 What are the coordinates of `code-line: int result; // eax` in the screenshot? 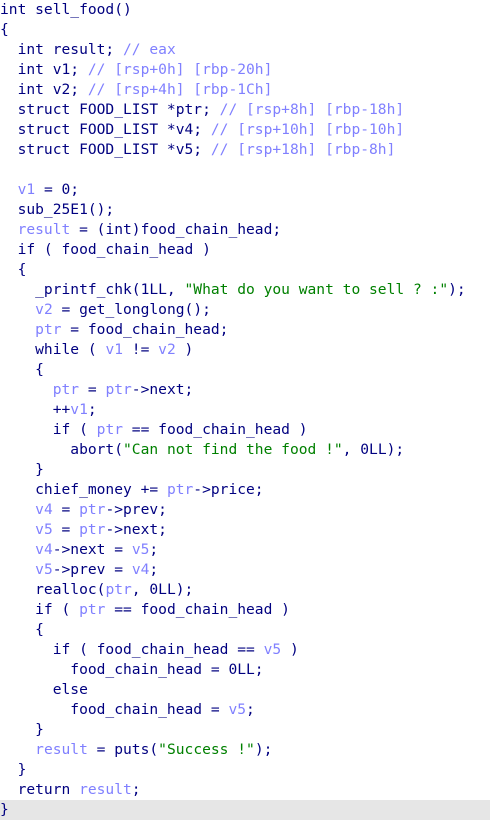 It's located at (245, 50).